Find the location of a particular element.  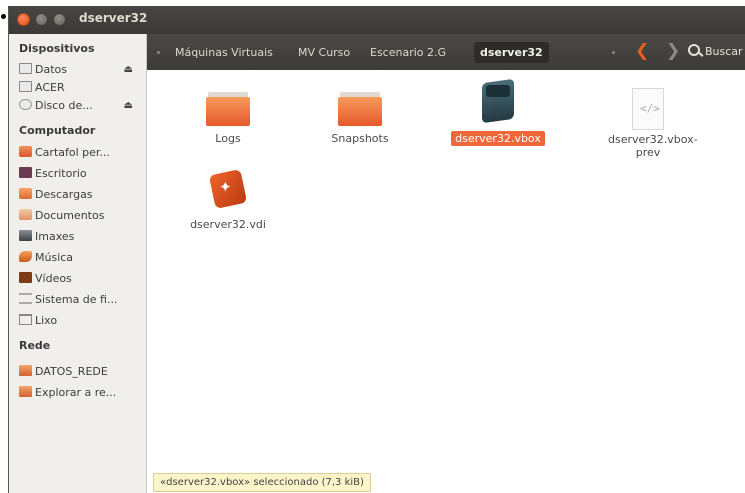

breadcrumb-maquinas-virtuais: Máquinas Virtuais is located at coordinates (224, 52).